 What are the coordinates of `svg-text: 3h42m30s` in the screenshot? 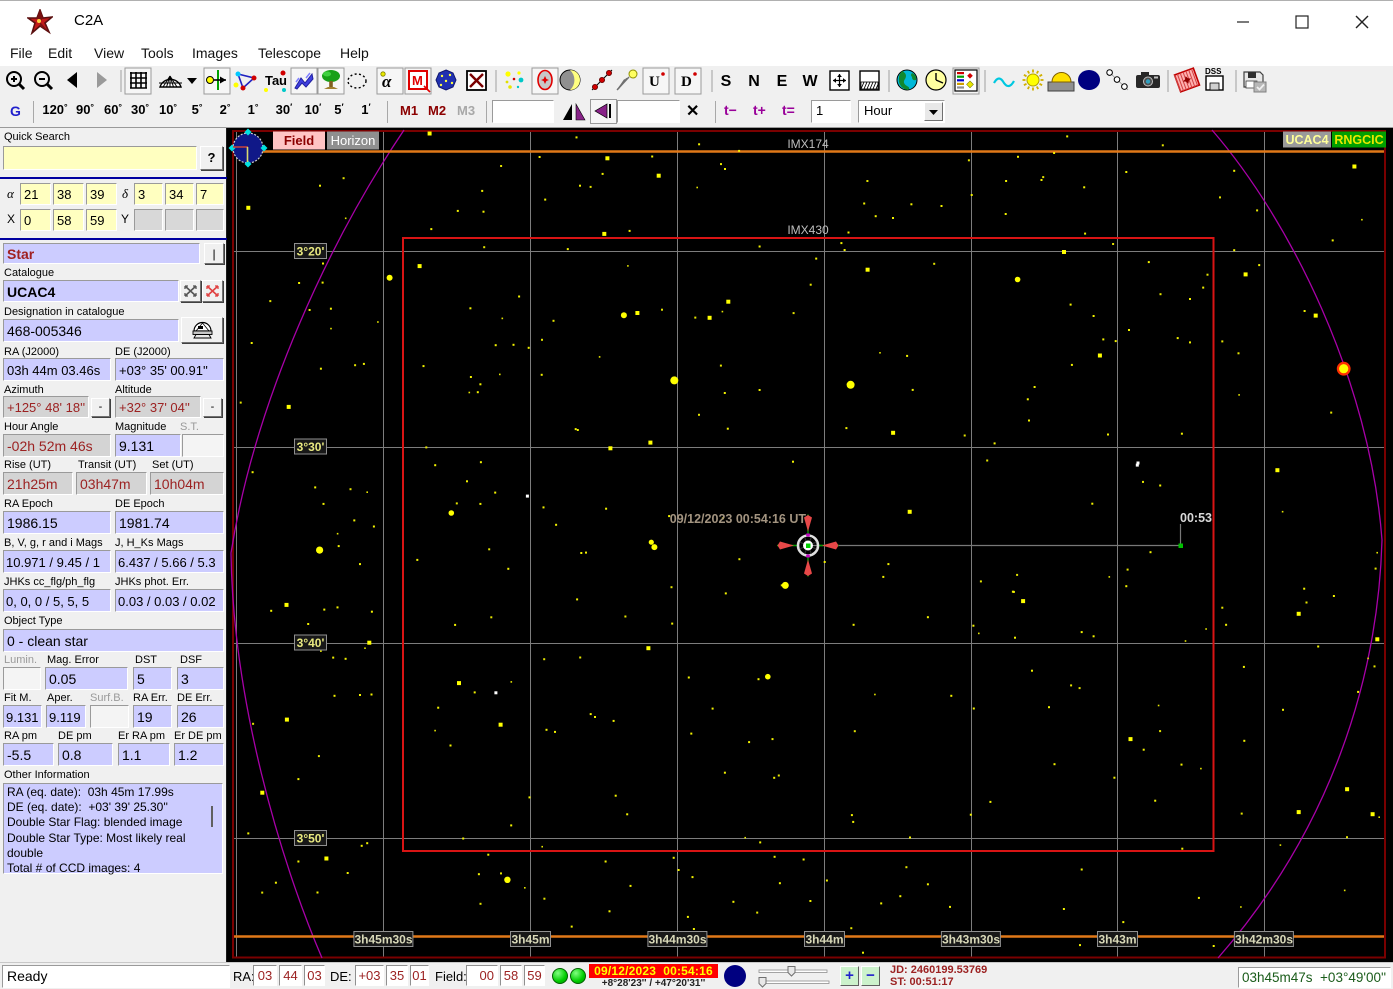 It's located at (1264, 940).